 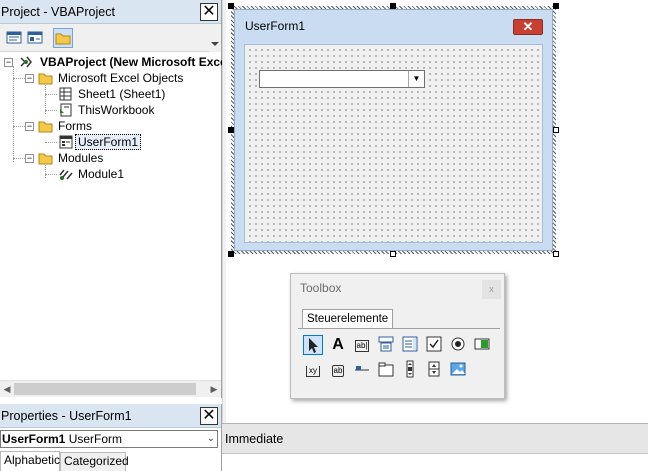 I want to click on combobox-icon, so click(x=386, y=344).